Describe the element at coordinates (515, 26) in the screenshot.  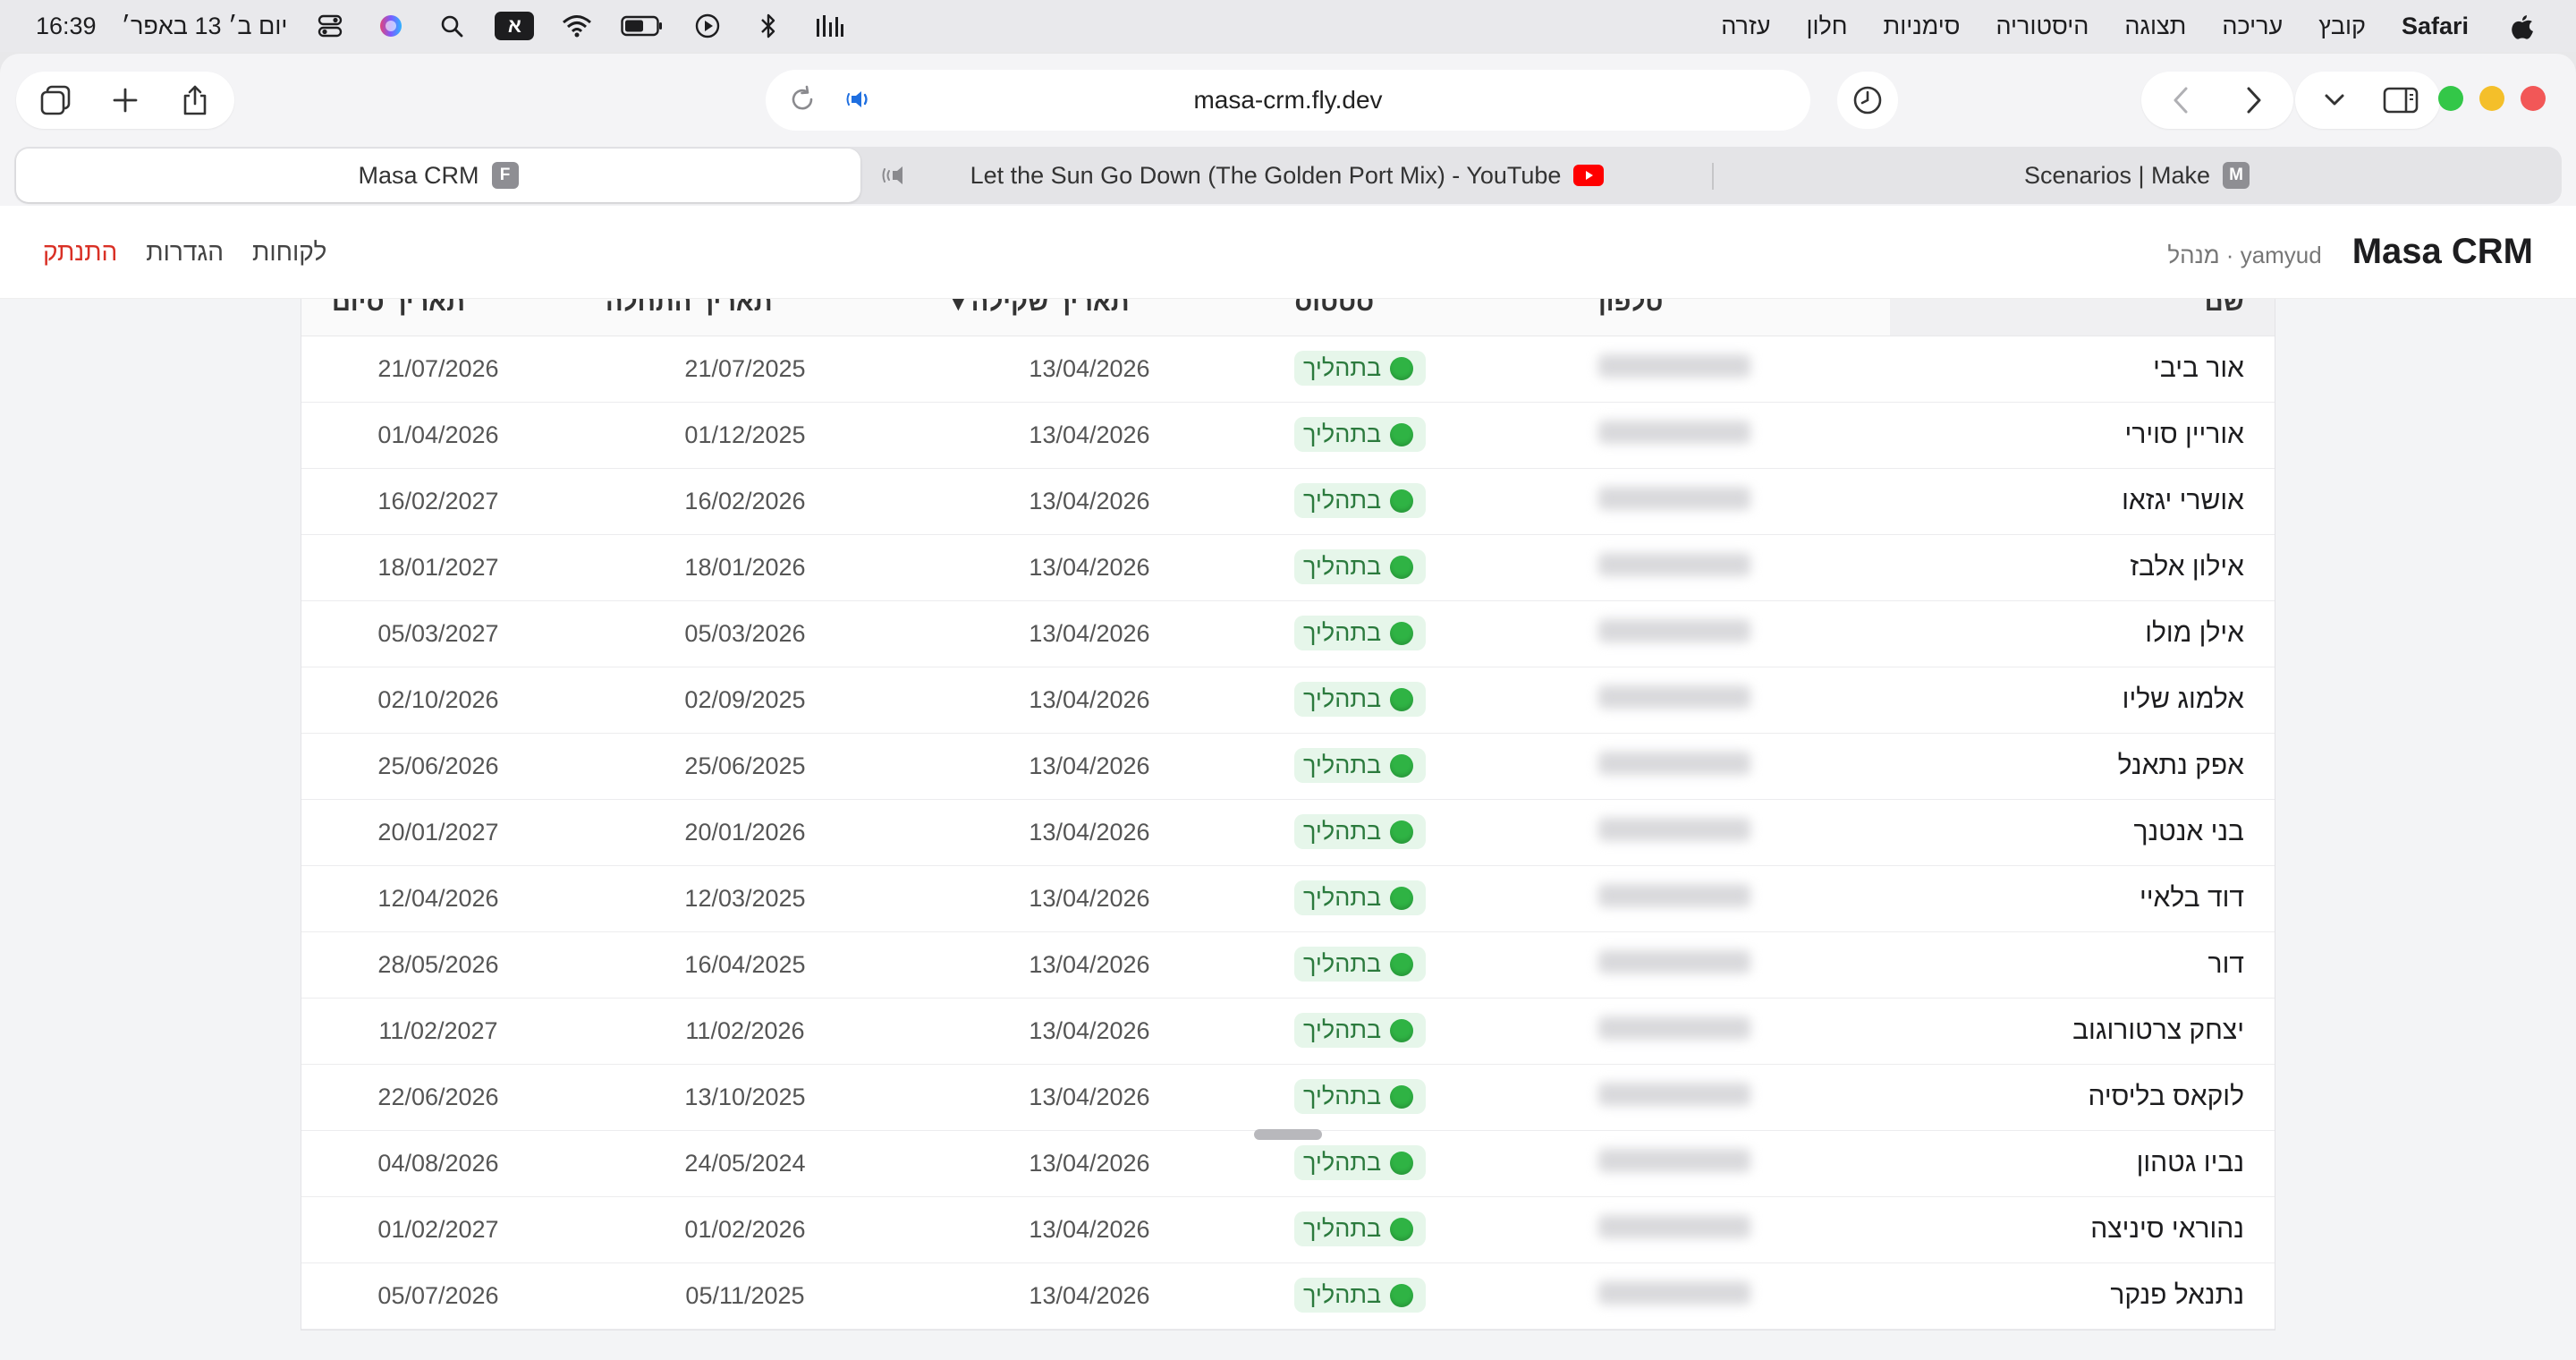
I see `input-source-badge: א` at that location.